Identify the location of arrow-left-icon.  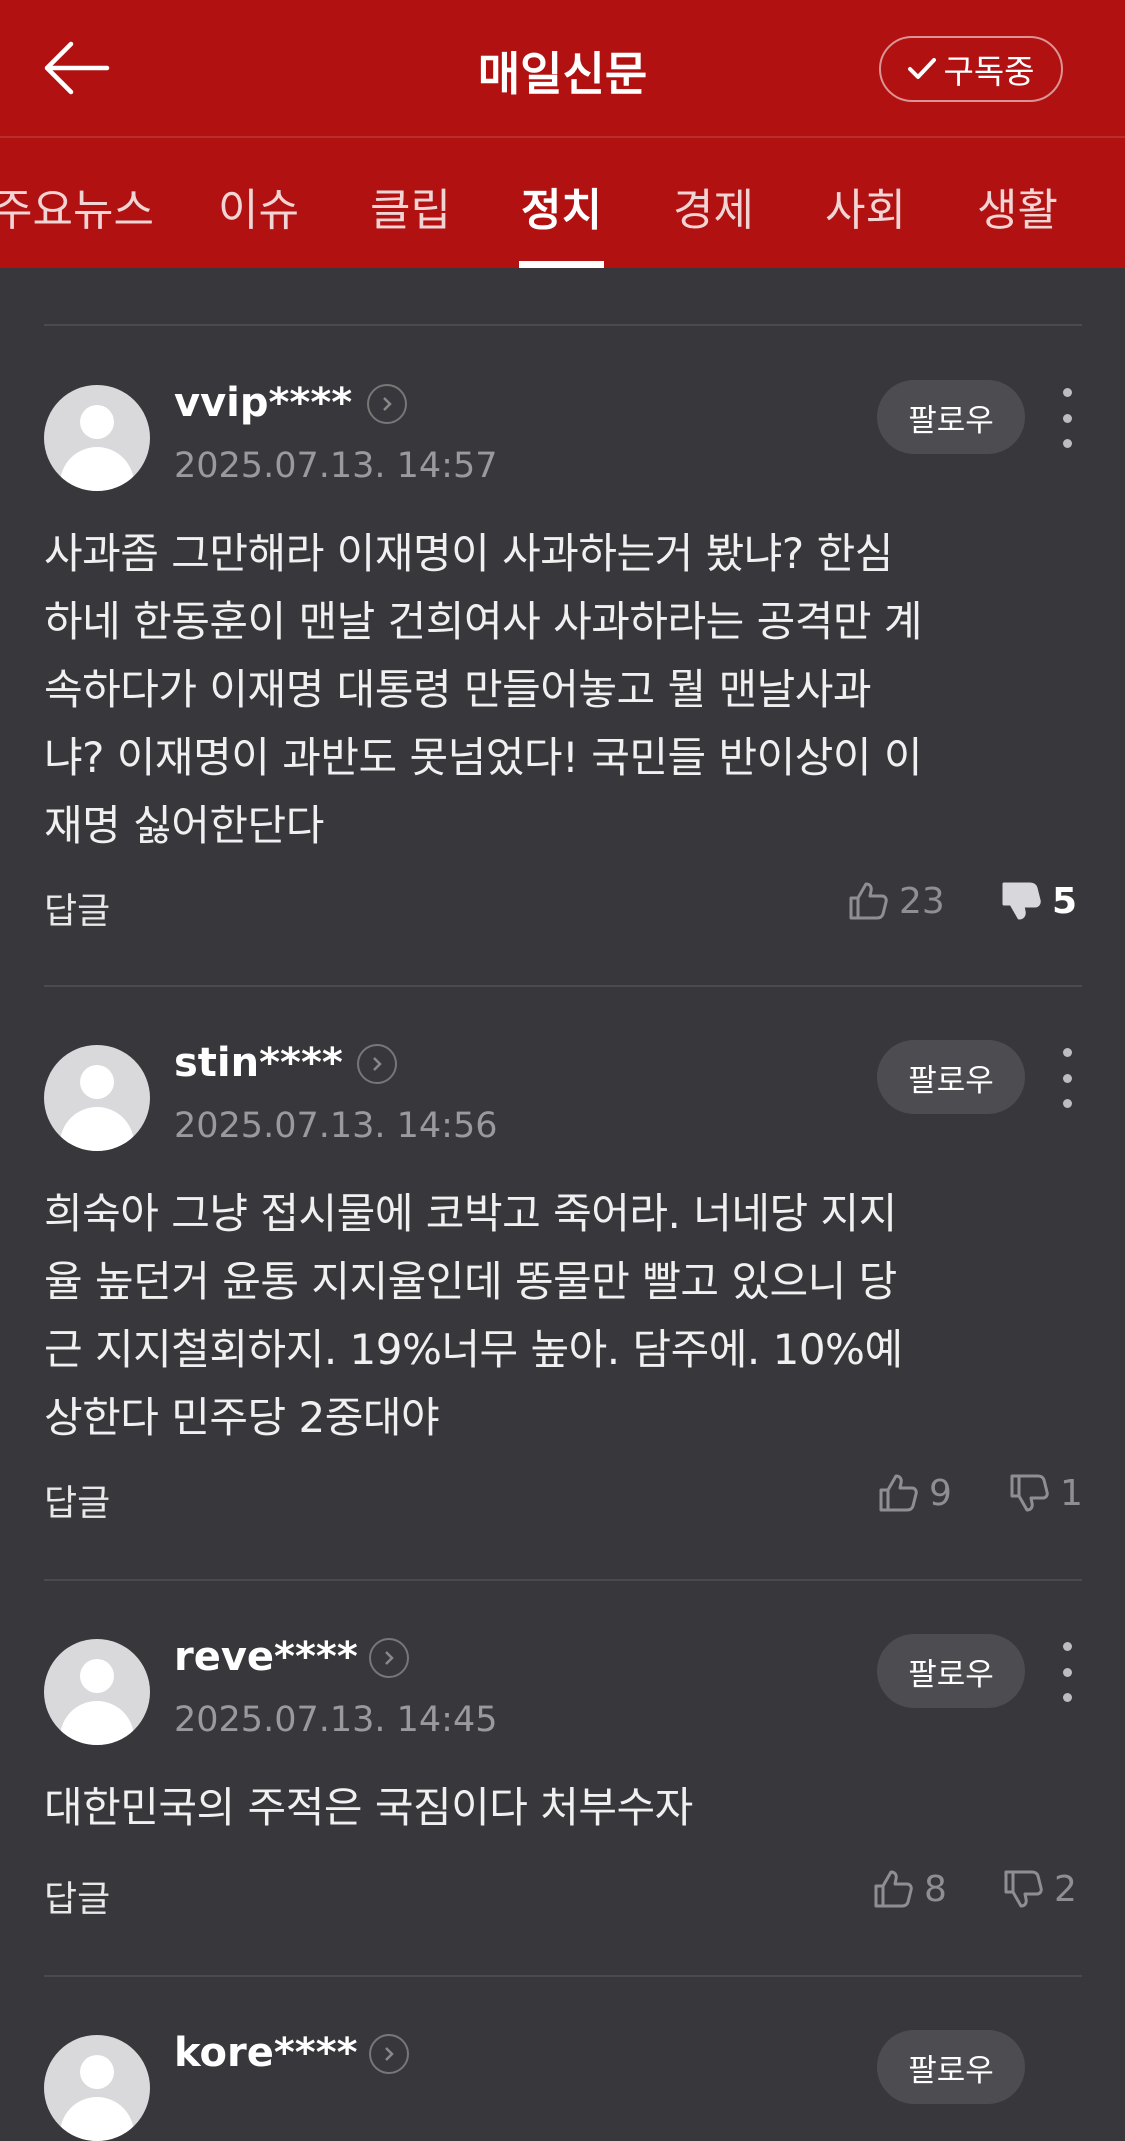
(76, 68).